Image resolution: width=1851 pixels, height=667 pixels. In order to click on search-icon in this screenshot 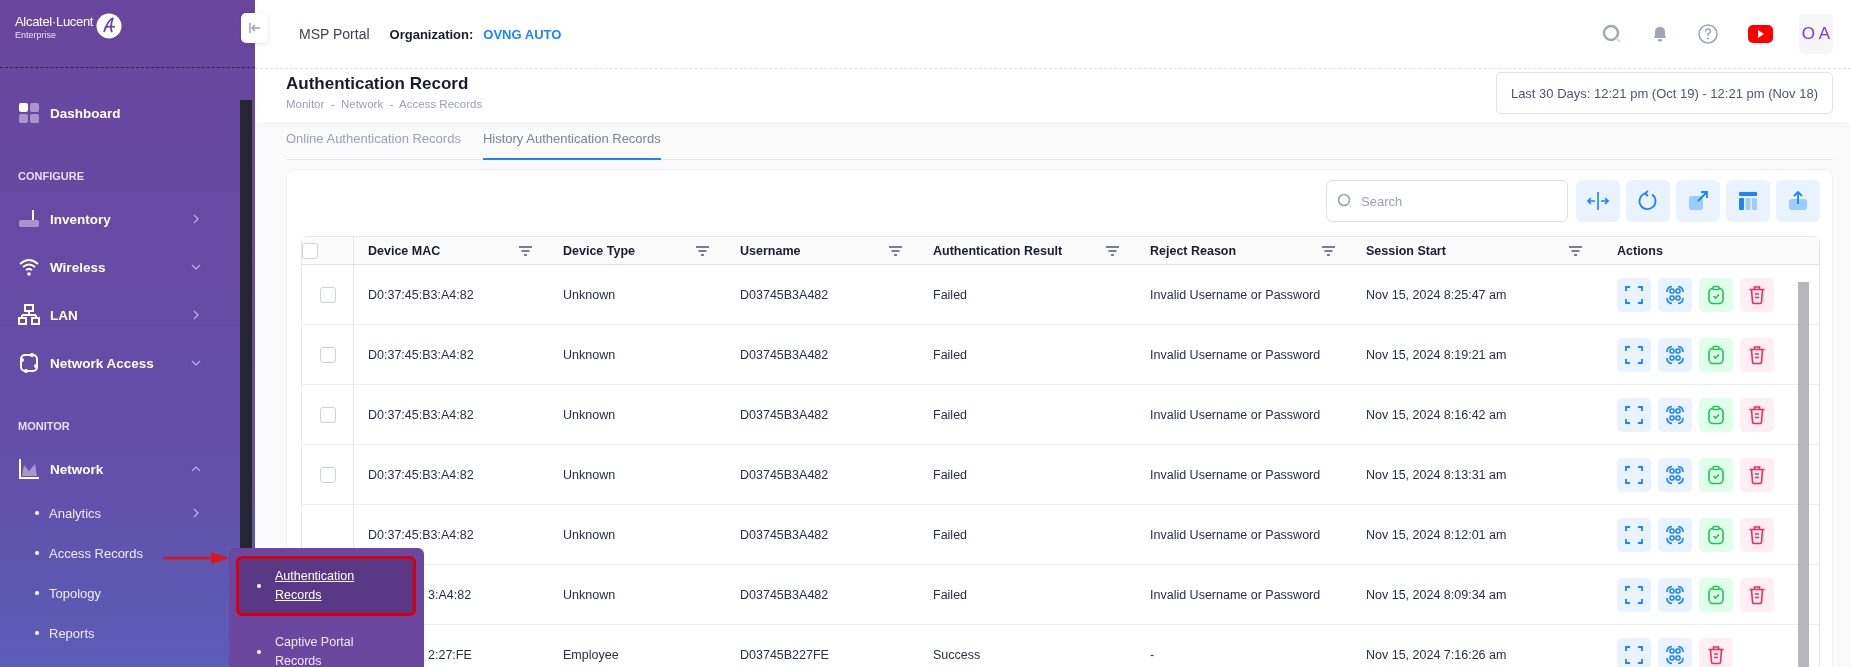, I will do `click(1611, 34)`.